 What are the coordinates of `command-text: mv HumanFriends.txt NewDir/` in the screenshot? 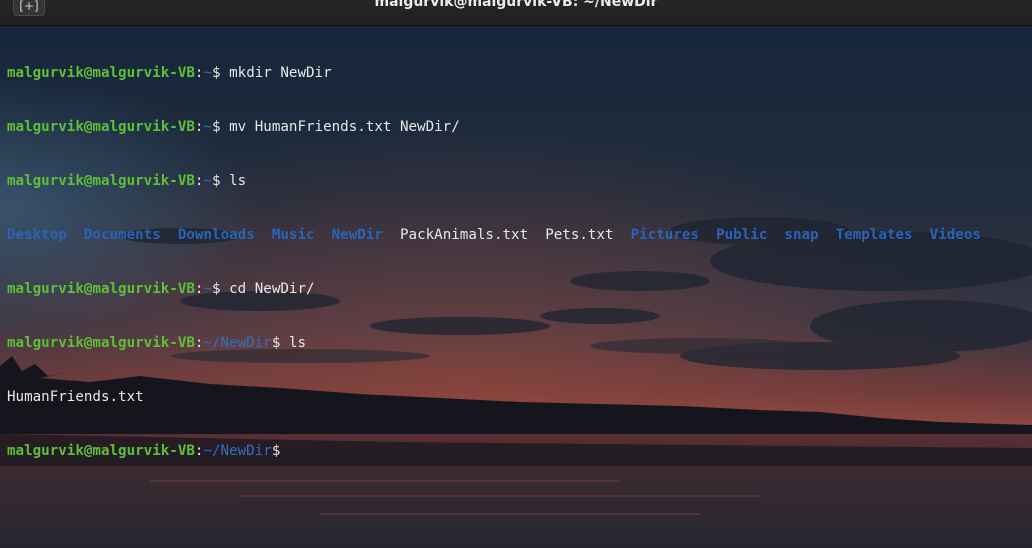 It's located at (344, 127).